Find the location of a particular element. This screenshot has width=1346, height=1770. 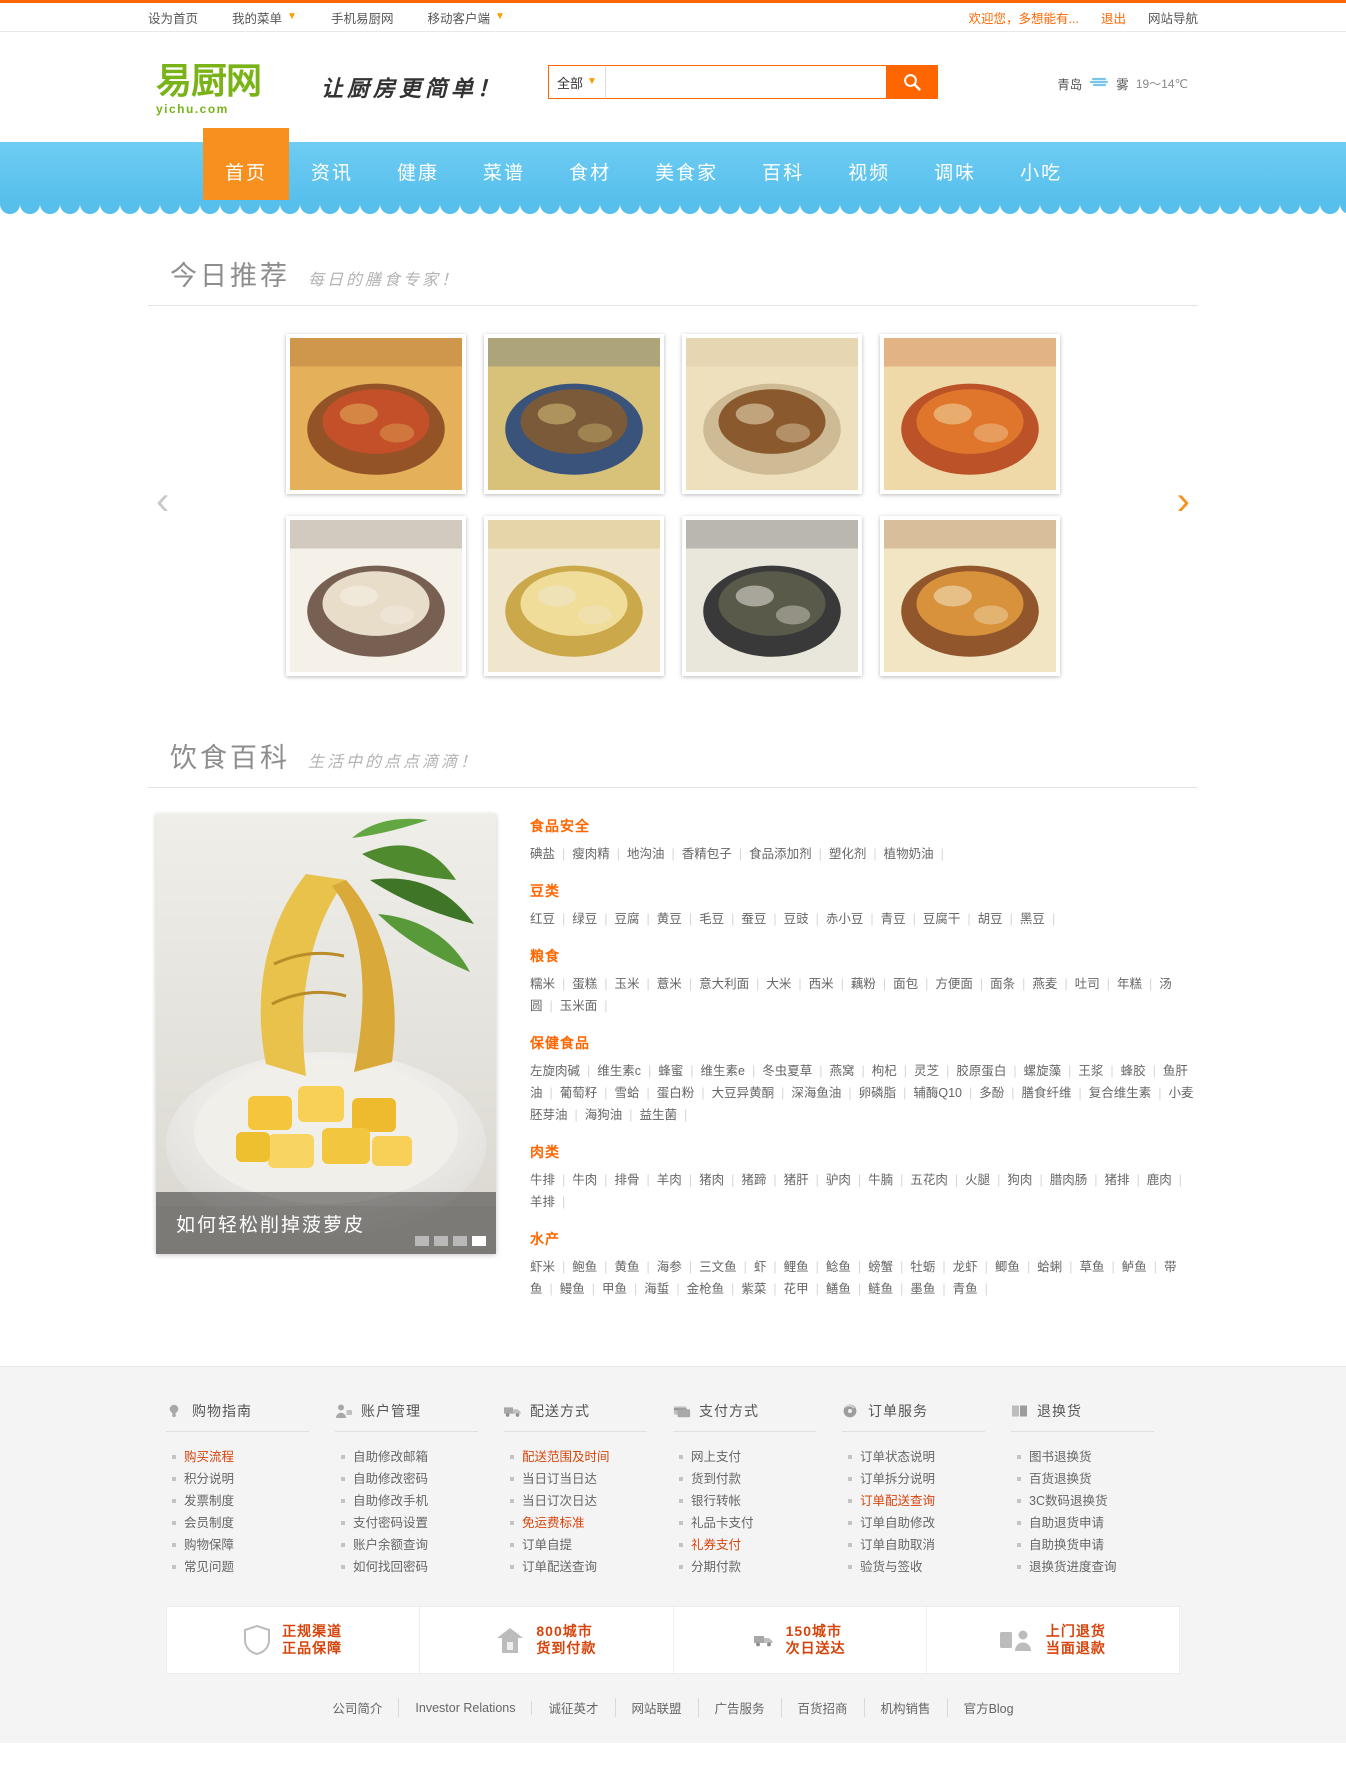

category-item-link: 食品添加剂 is located at coordinates (780, 854).